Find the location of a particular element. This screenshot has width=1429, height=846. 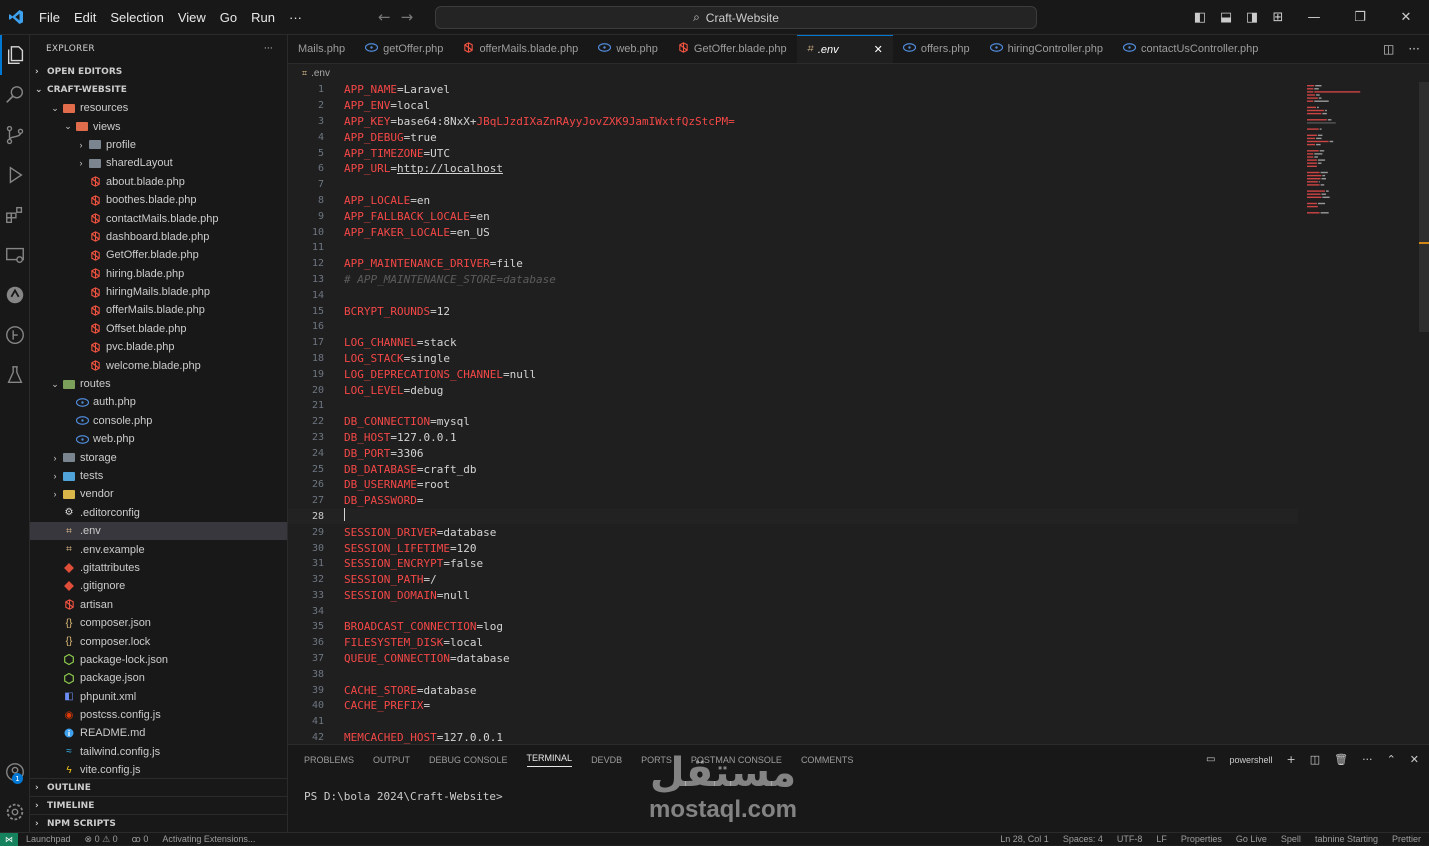

panel-tab: COMMENTS is located at coordinates (827, 760).